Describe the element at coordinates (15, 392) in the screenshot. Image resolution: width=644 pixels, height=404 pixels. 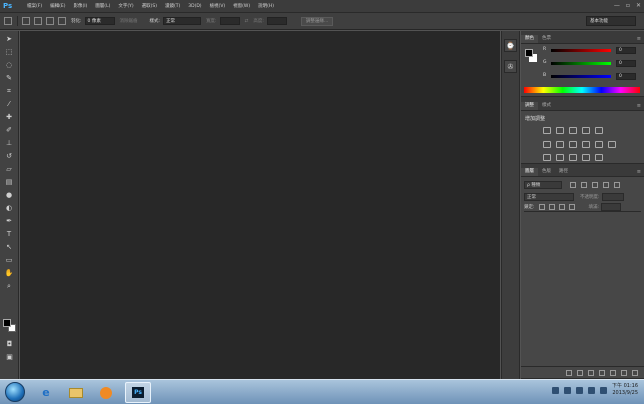
I see `start-button` at that location.